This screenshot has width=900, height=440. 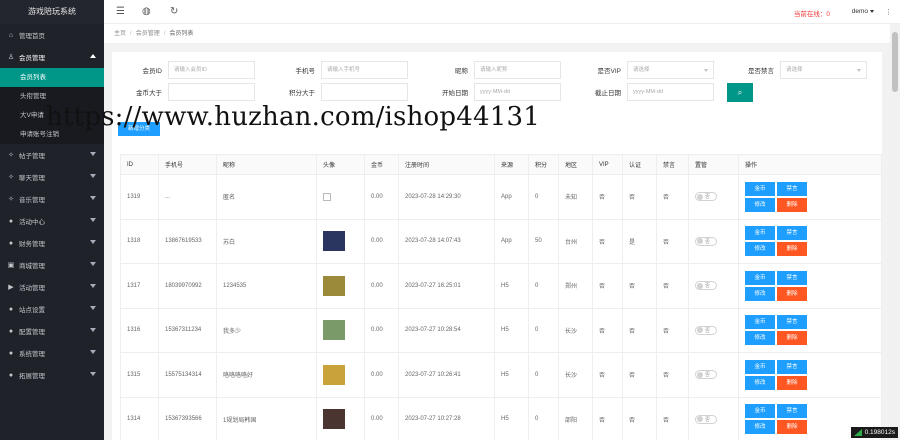 I want to click on vip-select: 请选择, so click(x=670, y=70).